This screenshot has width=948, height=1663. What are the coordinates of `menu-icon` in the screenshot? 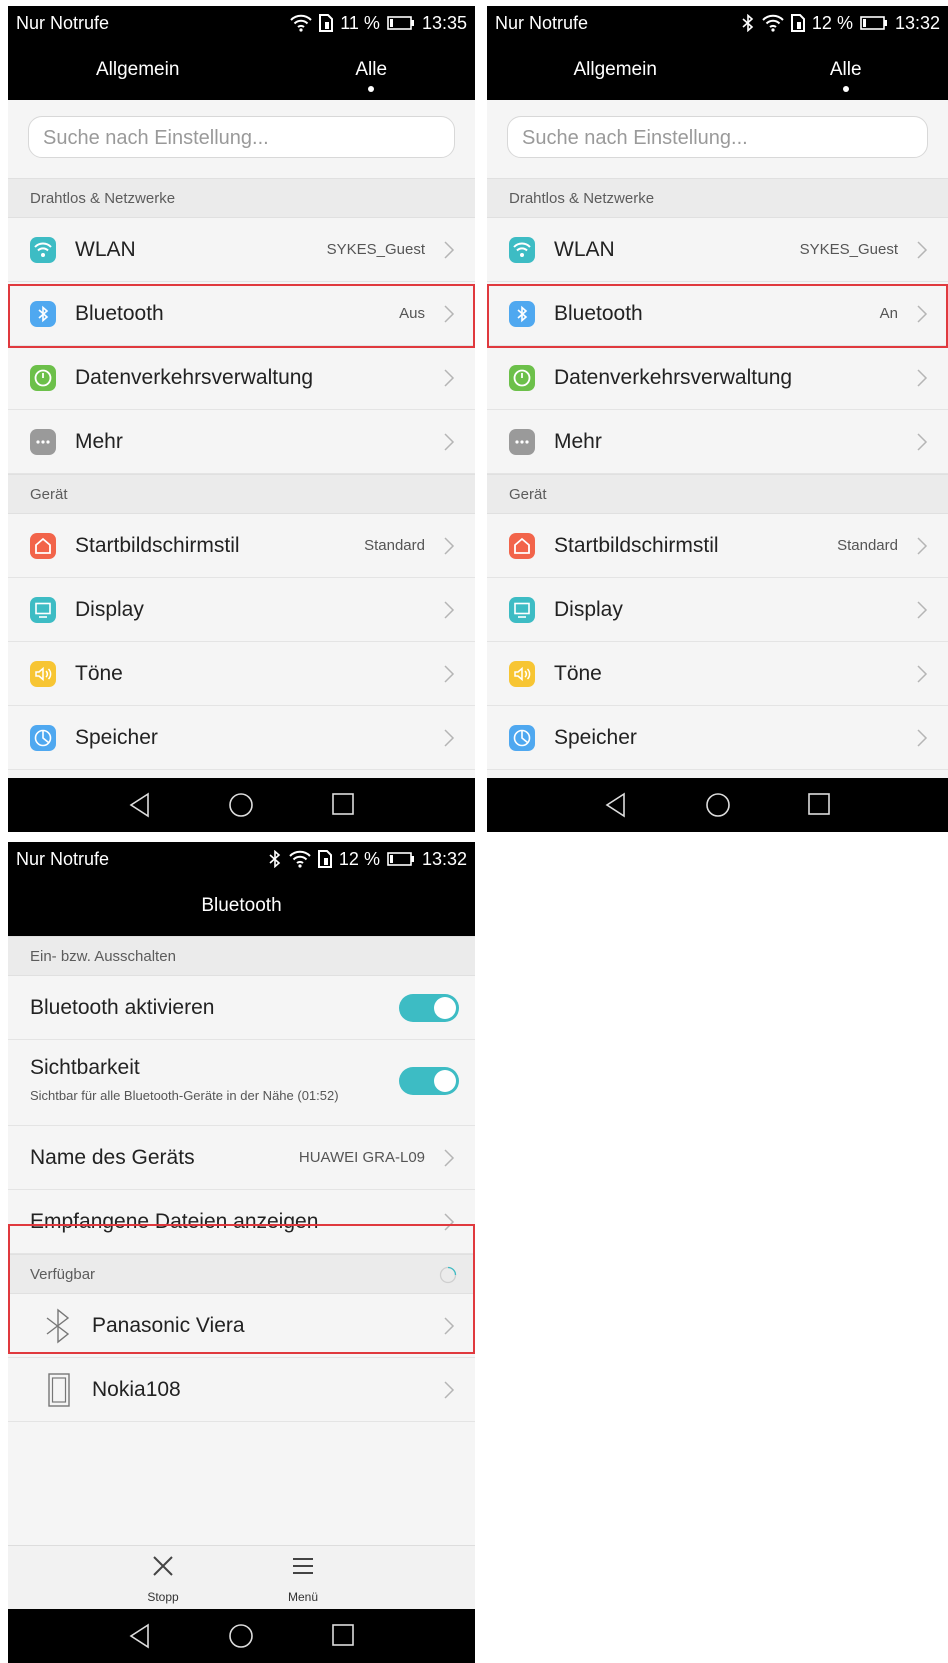 It's located at (303, 1566).